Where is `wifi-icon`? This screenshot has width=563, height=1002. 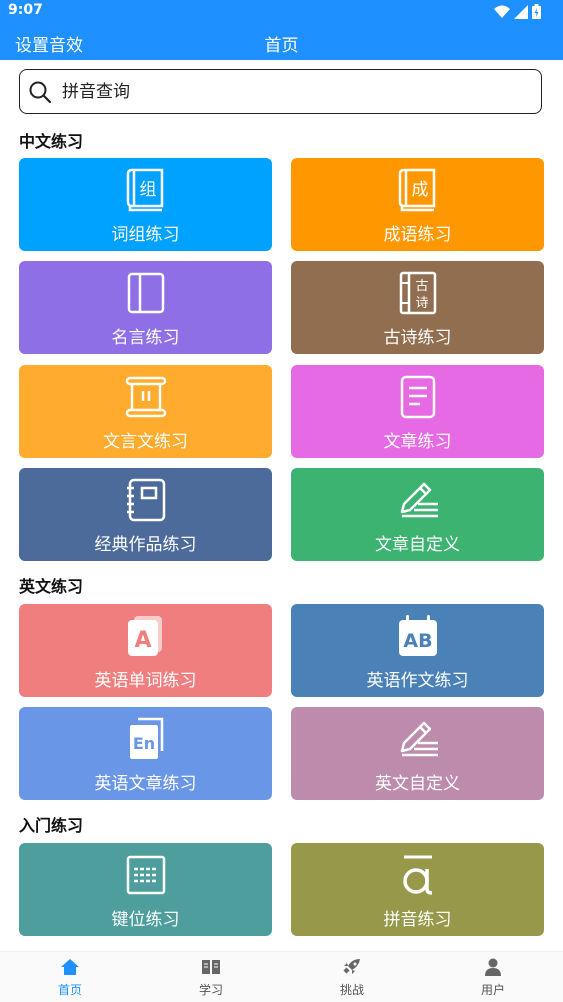
wifi-icon is located at coordinates (502, 11).